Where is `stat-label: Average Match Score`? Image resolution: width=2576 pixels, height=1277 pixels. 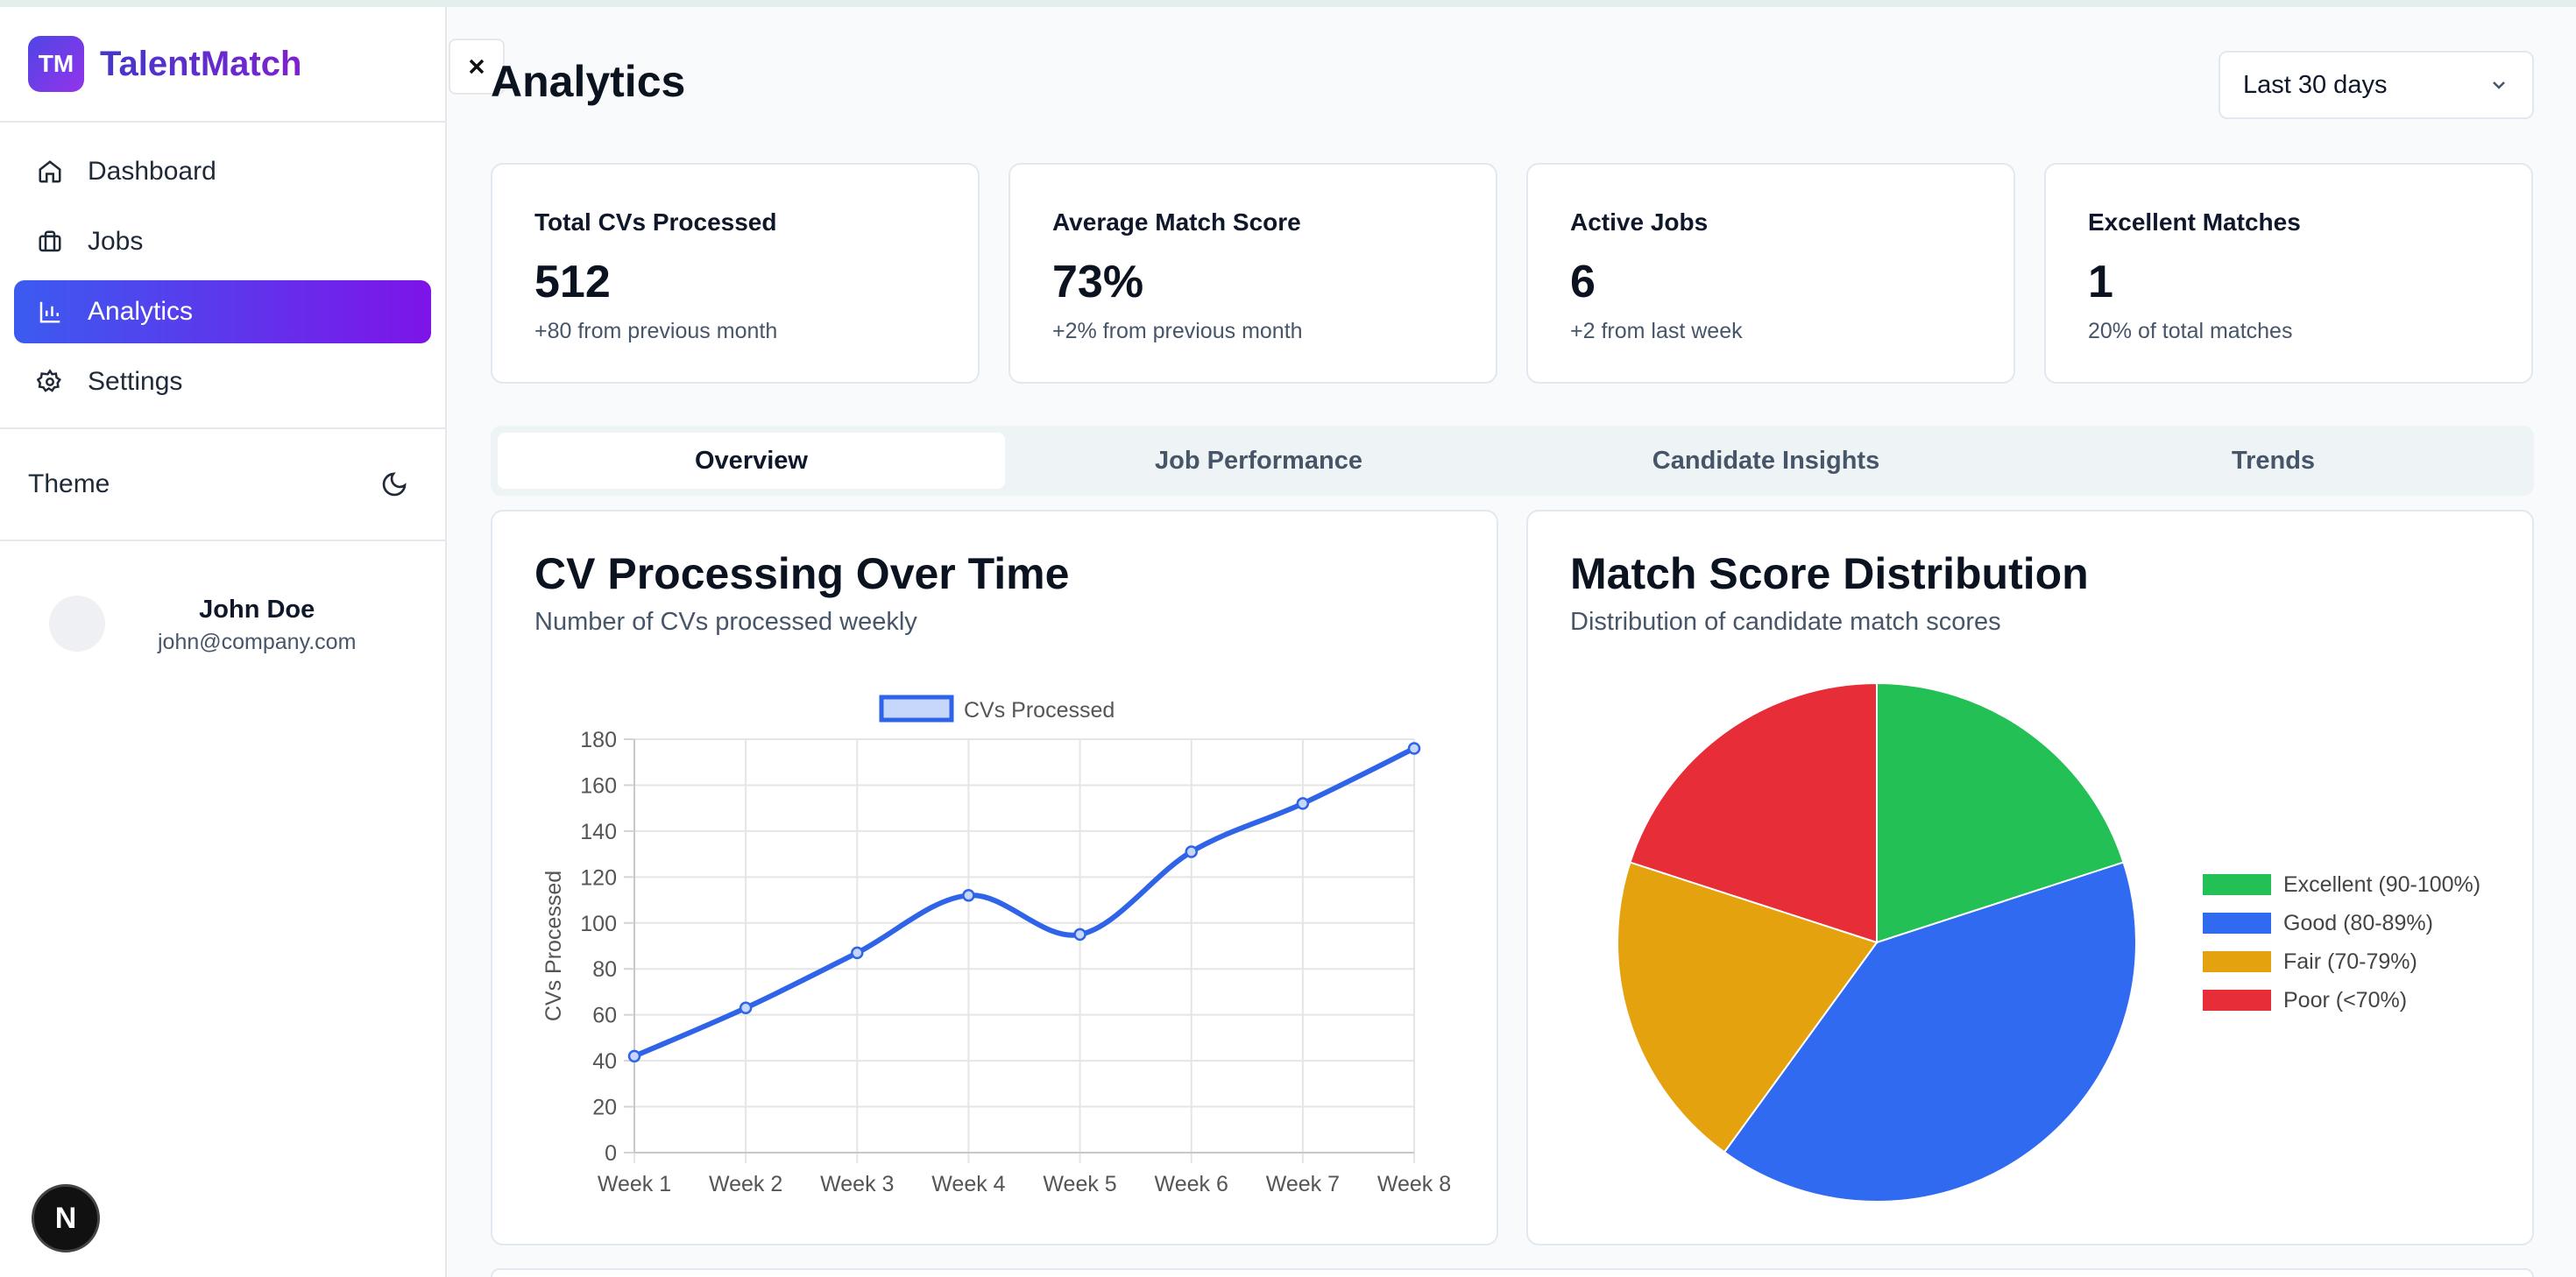 stat-label: Average Match Score is located at coordinates (1176, 222).